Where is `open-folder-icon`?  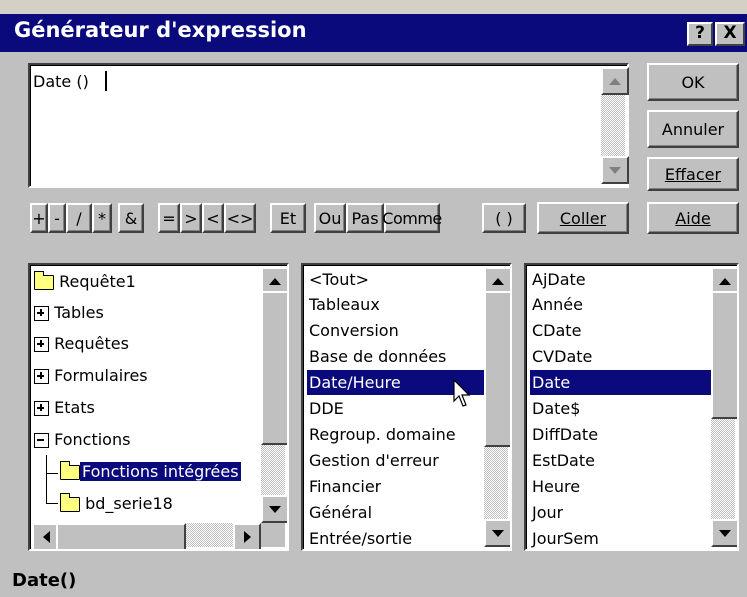 open-folder-icon is located at coordinates (69, 470).